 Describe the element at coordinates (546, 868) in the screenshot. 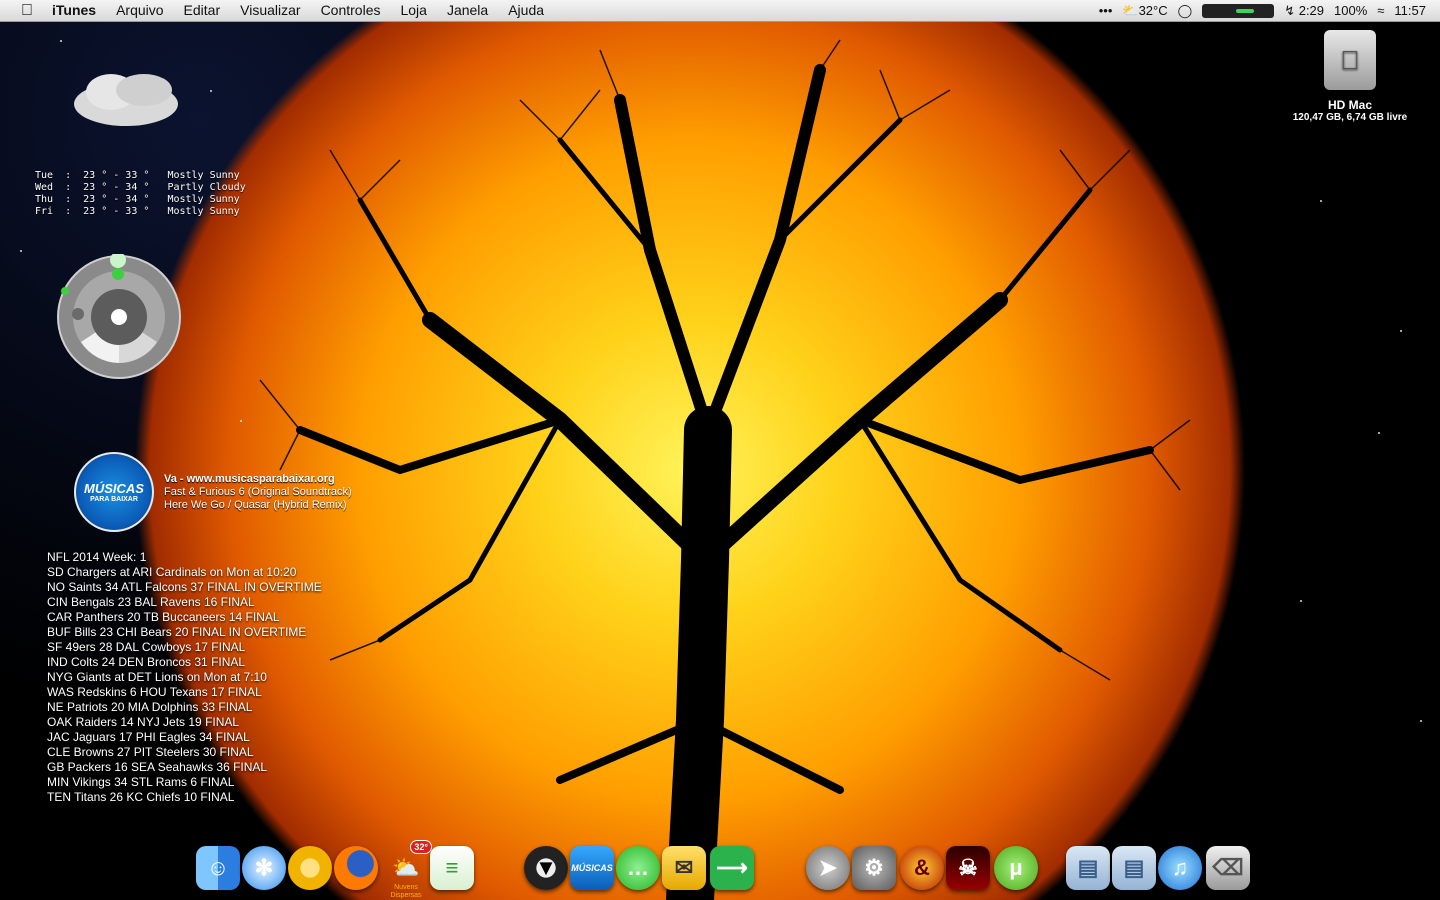

I see `tuxedo-app-icon: ▼` at that location.